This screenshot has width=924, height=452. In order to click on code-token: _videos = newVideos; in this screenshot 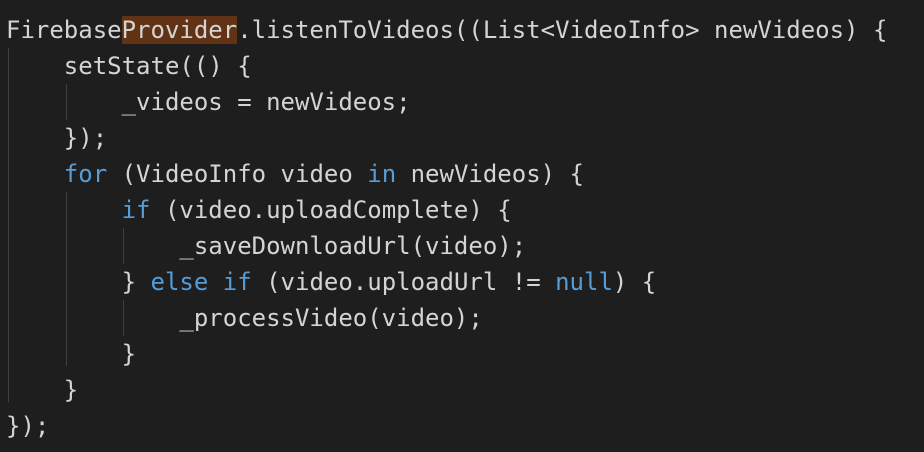, I will do `click(208, 102)`.